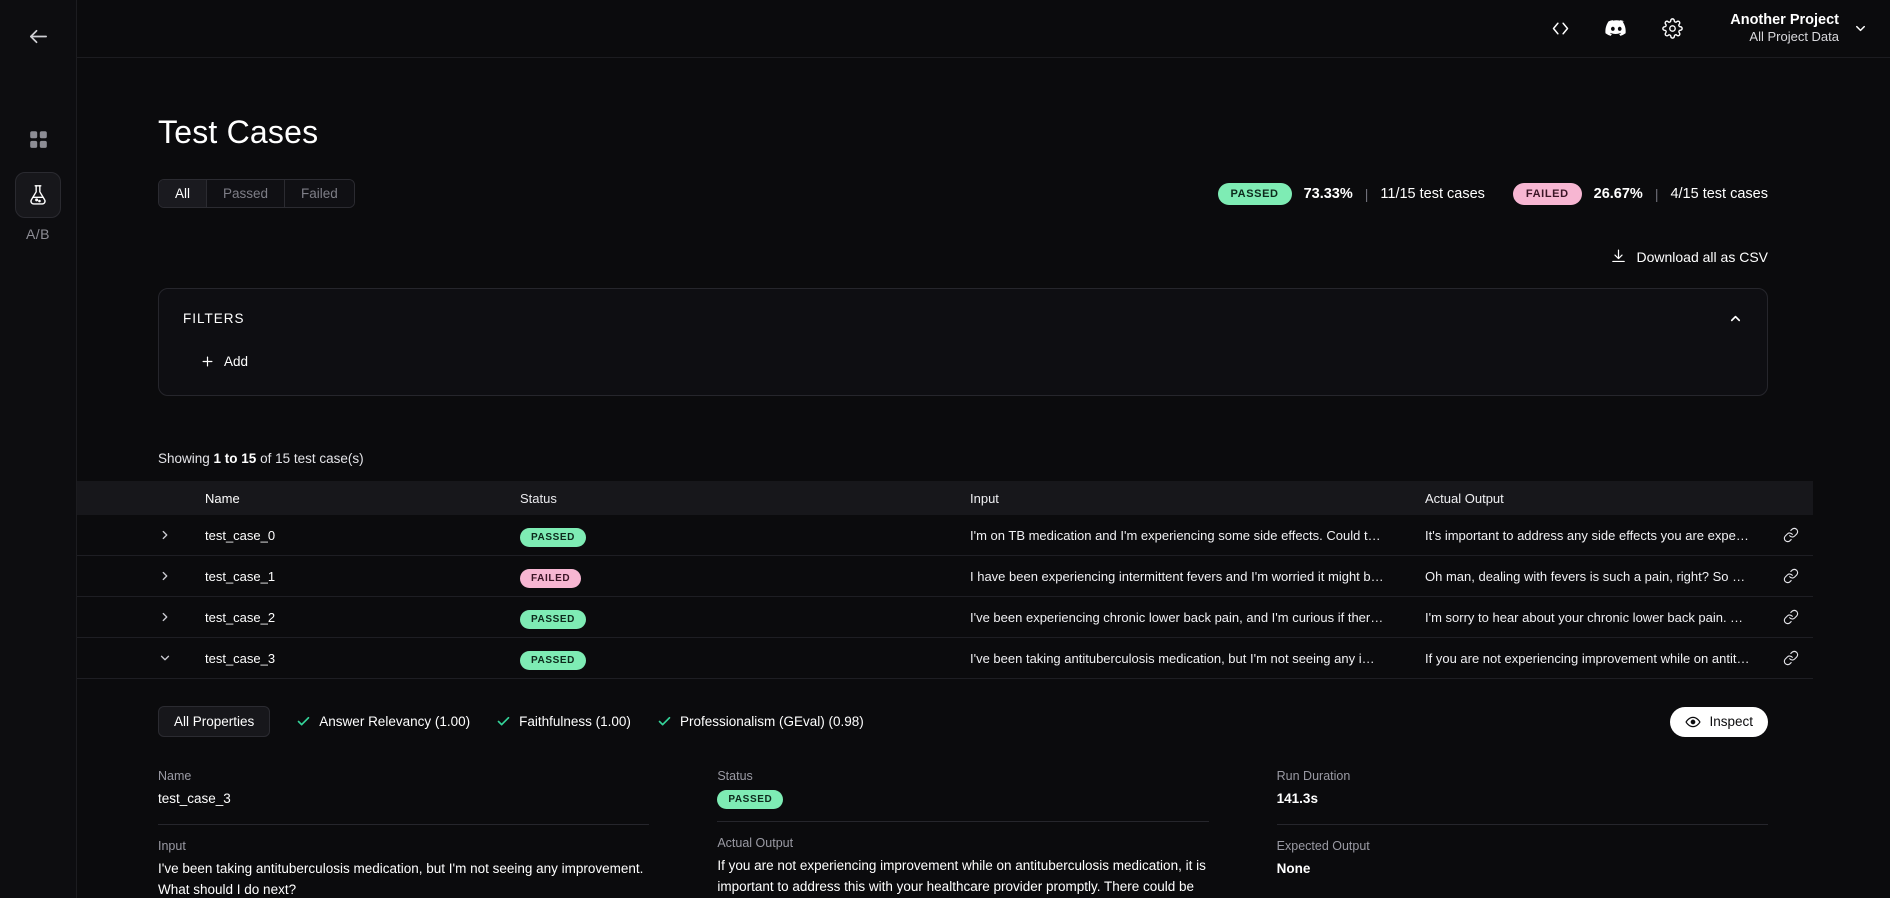 The image size is (1890, 898). What do you see at coordinates (1313, 776) in the screenshot?
I see `detail-run-duration-label: Run Duration` at bounding box center [1313, 776].